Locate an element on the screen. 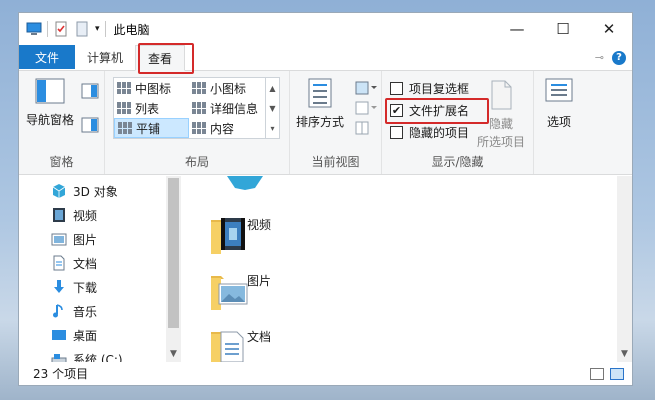 This screenshot has width=655, height=400. nav-item-label: 下载 is located at coordinates (85, 287).